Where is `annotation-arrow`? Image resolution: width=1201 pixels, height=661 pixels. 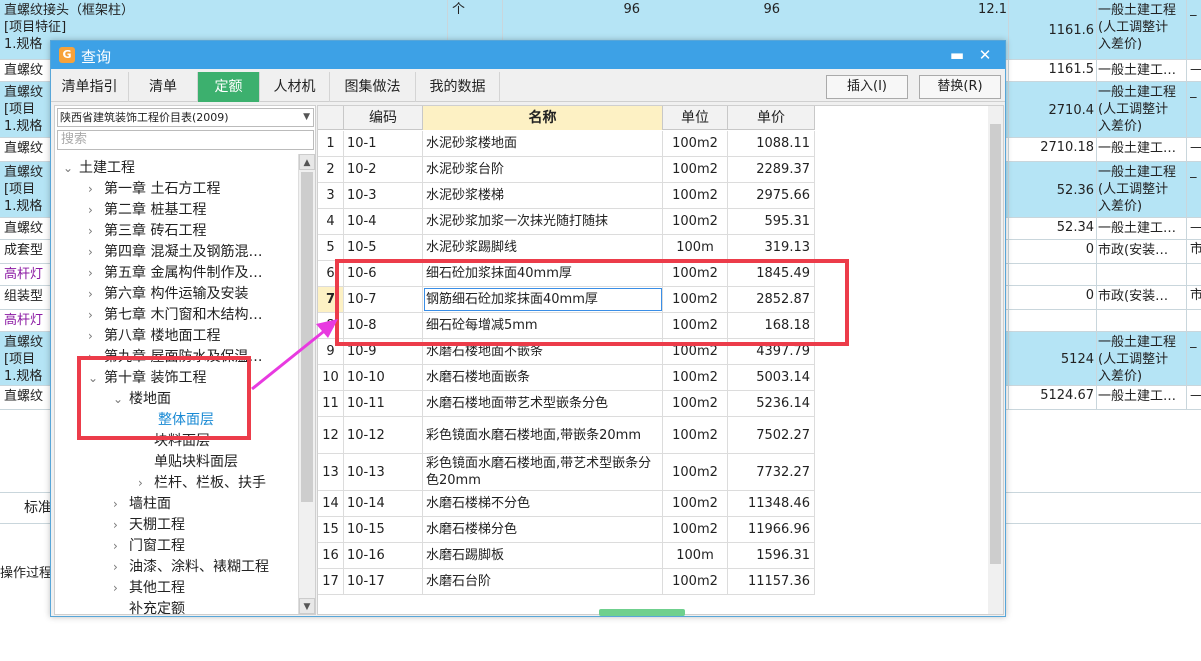
annotation-arrow is located at coordinates (294, 355).